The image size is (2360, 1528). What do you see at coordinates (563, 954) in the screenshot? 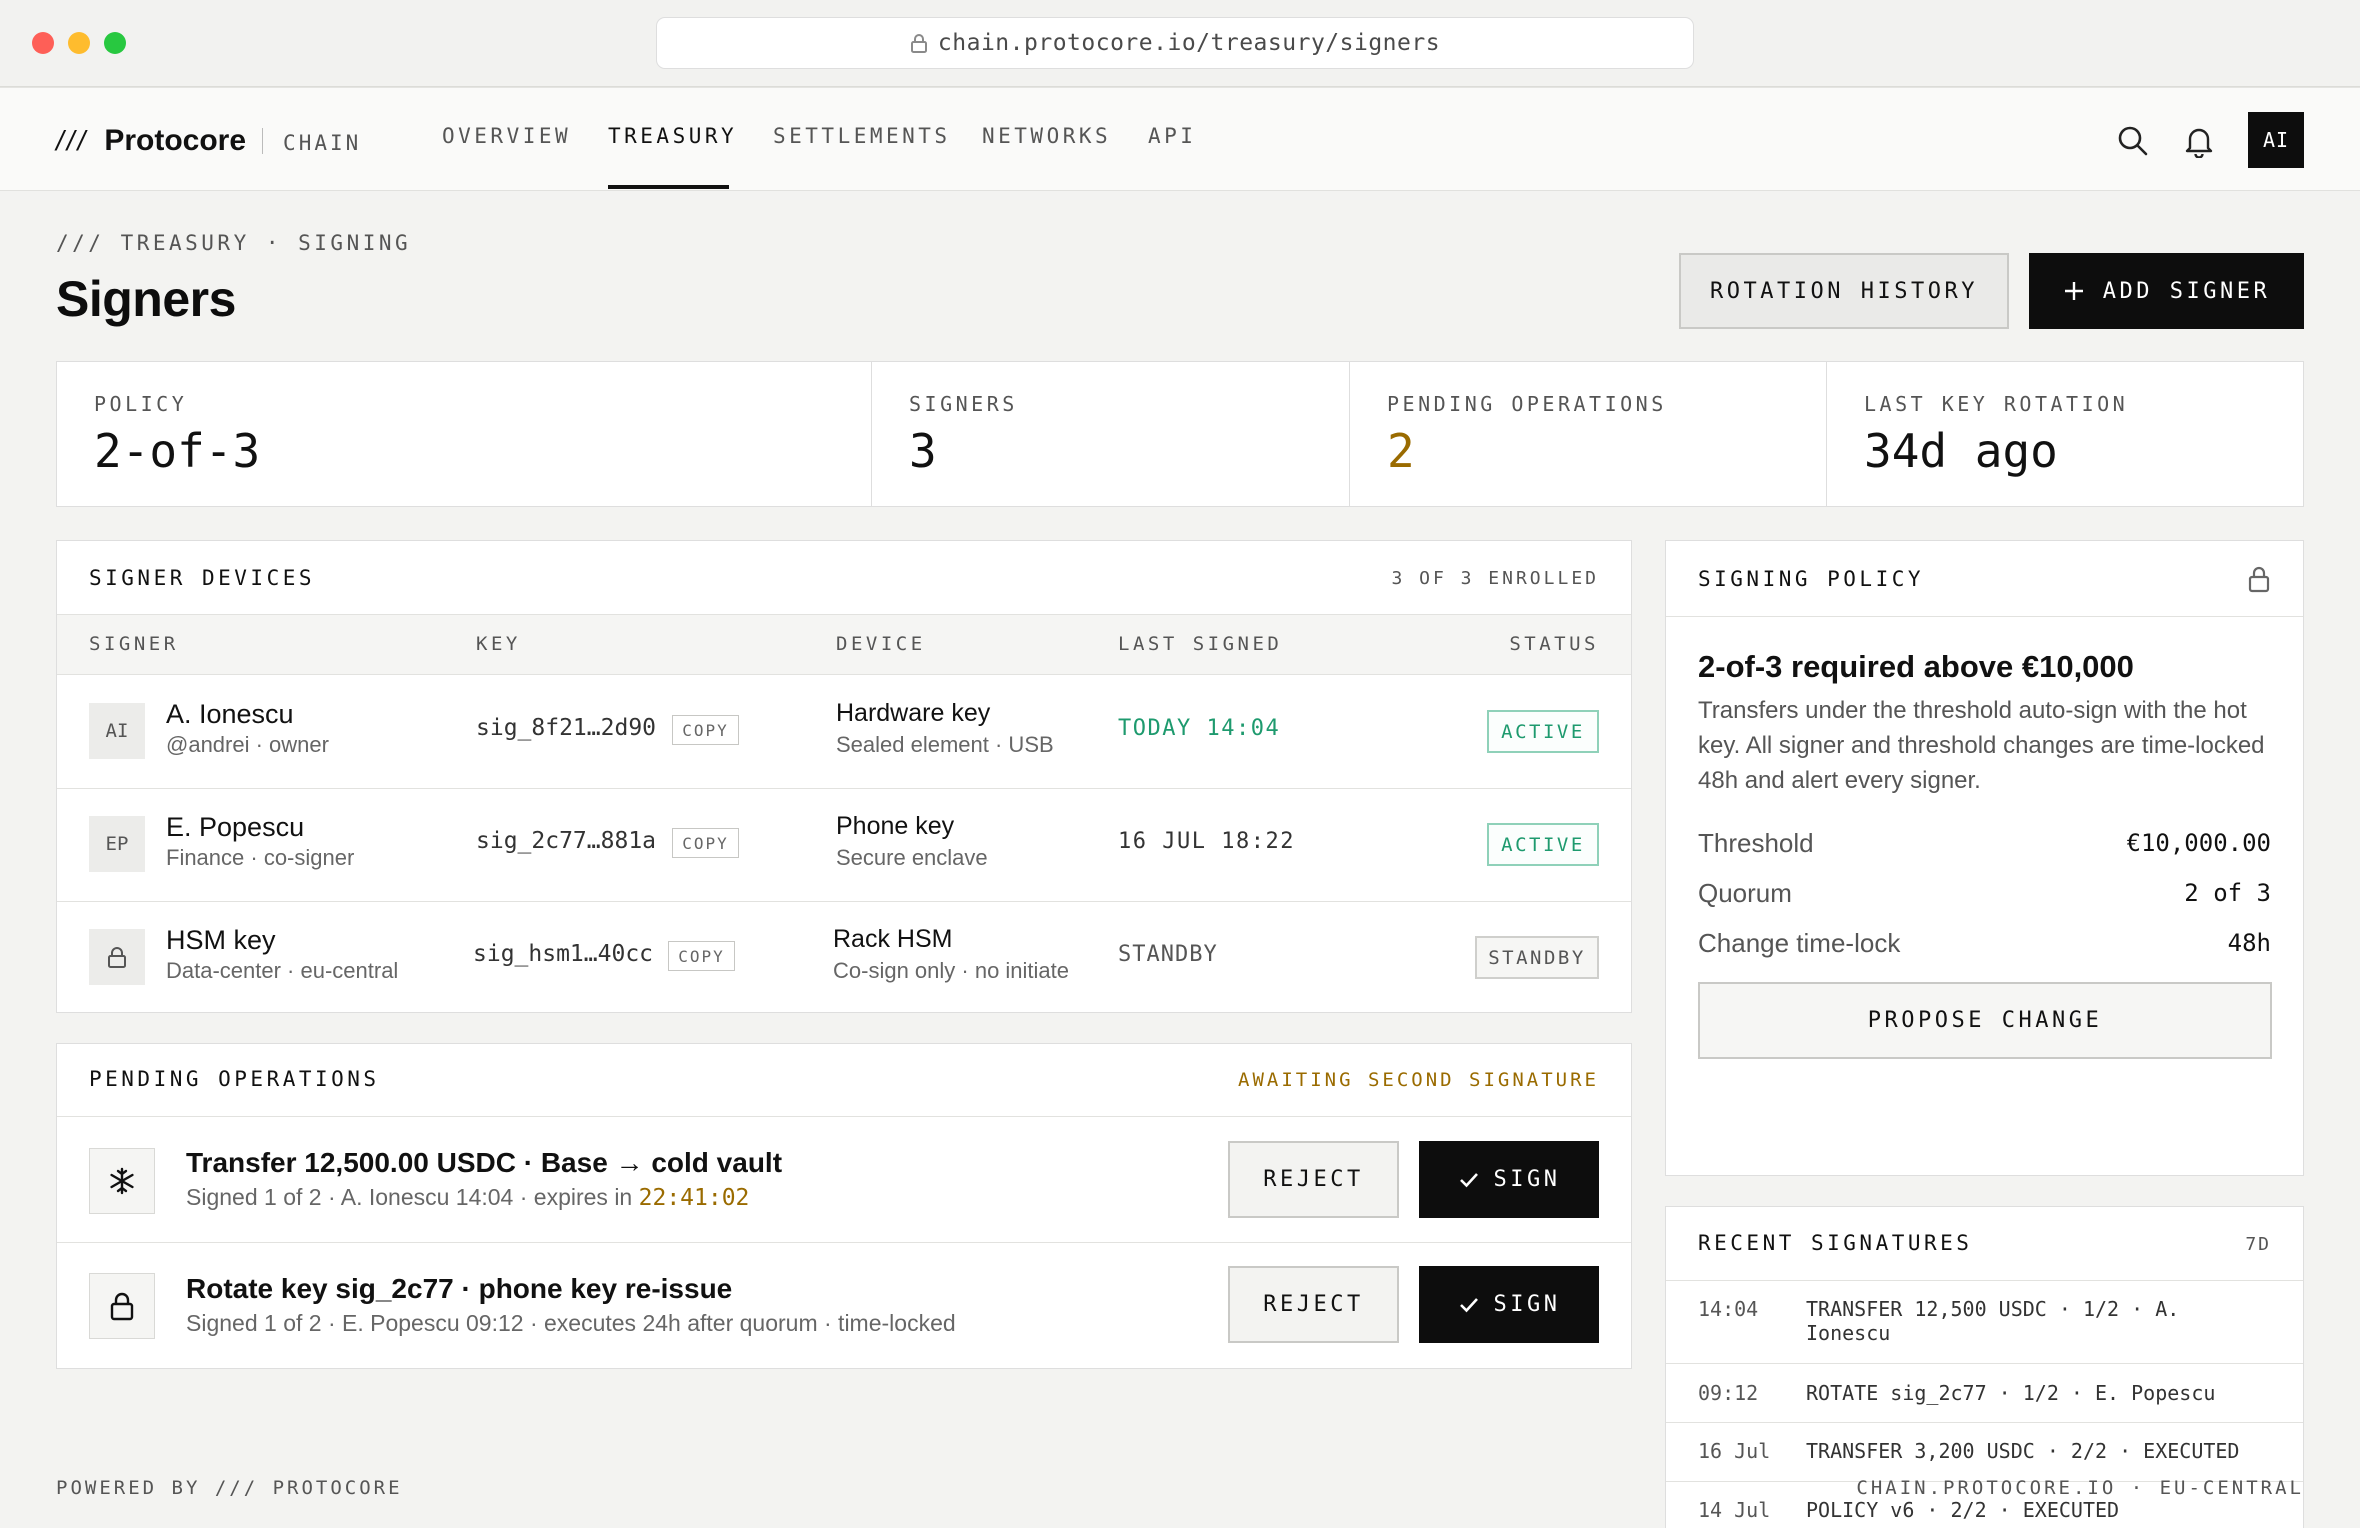
I see `key-id: sig_hsm1…40cc` at bounding box center [563, 954].